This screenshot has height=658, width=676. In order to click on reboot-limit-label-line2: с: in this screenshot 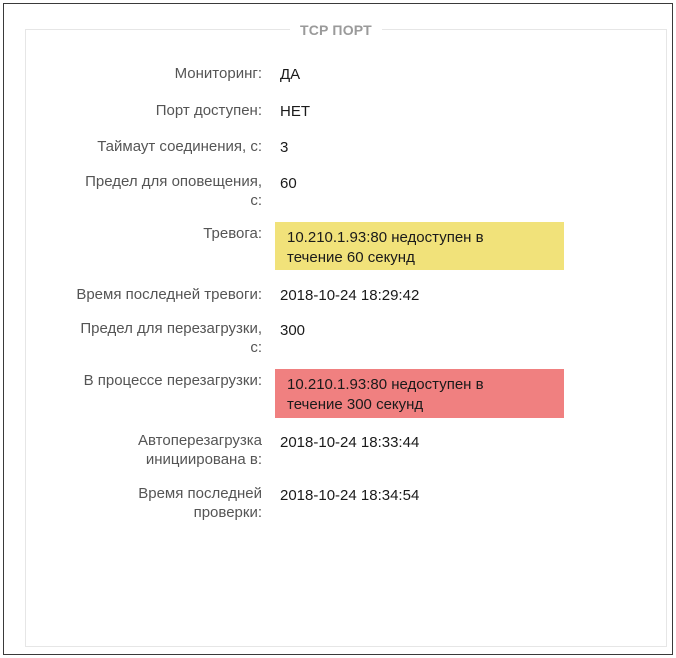, I will do `click(256, 347)`.